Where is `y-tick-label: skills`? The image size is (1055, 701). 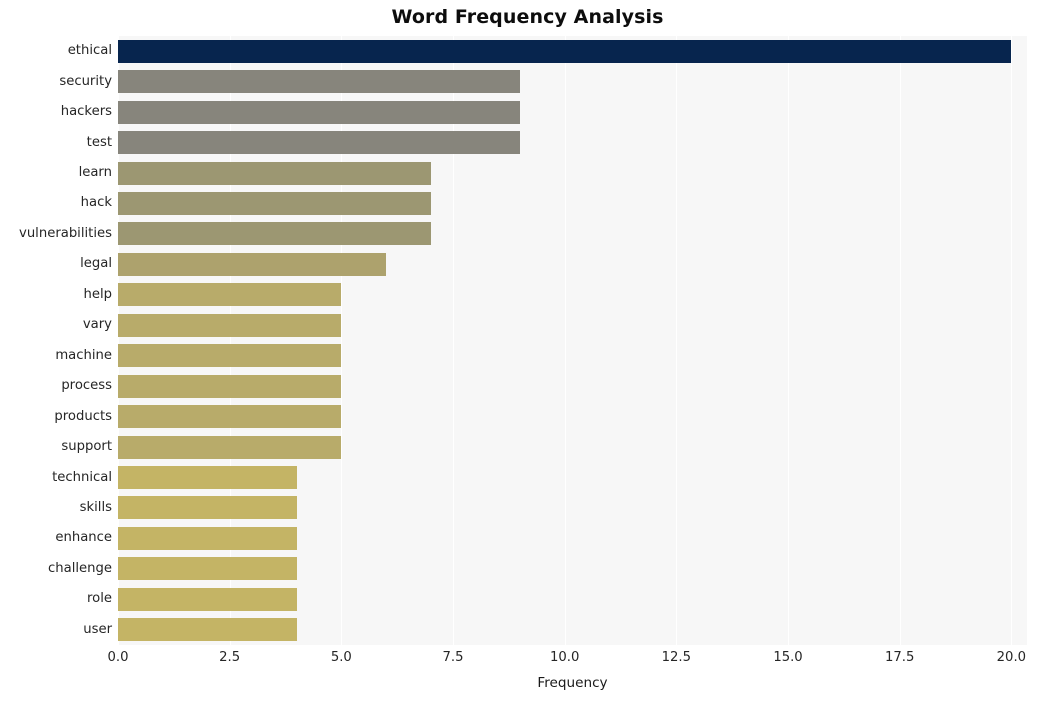
y-tick-label: skills is located at coordinates (95, 507).